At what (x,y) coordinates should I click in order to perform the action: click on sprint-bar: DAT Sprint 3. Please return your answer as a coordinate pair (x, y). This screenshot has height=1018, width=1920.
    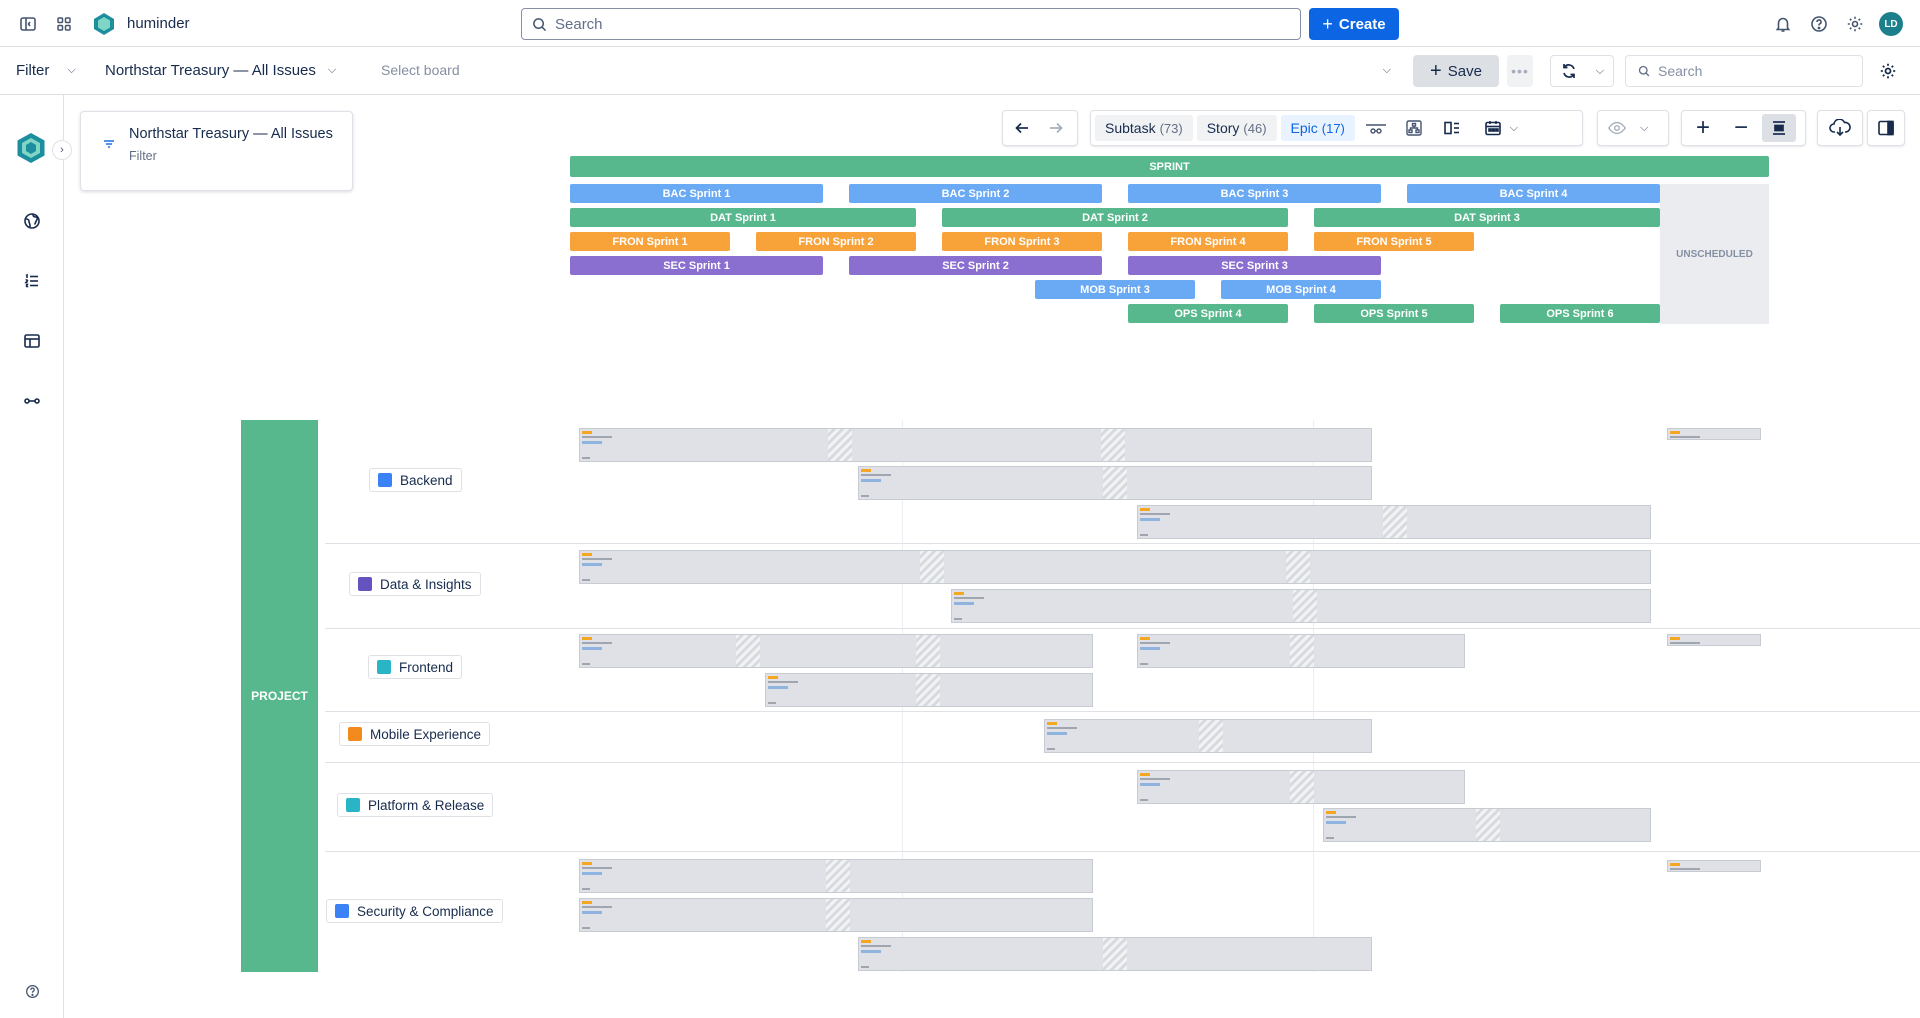
    Looking at the image, I should click on (1487, 217).